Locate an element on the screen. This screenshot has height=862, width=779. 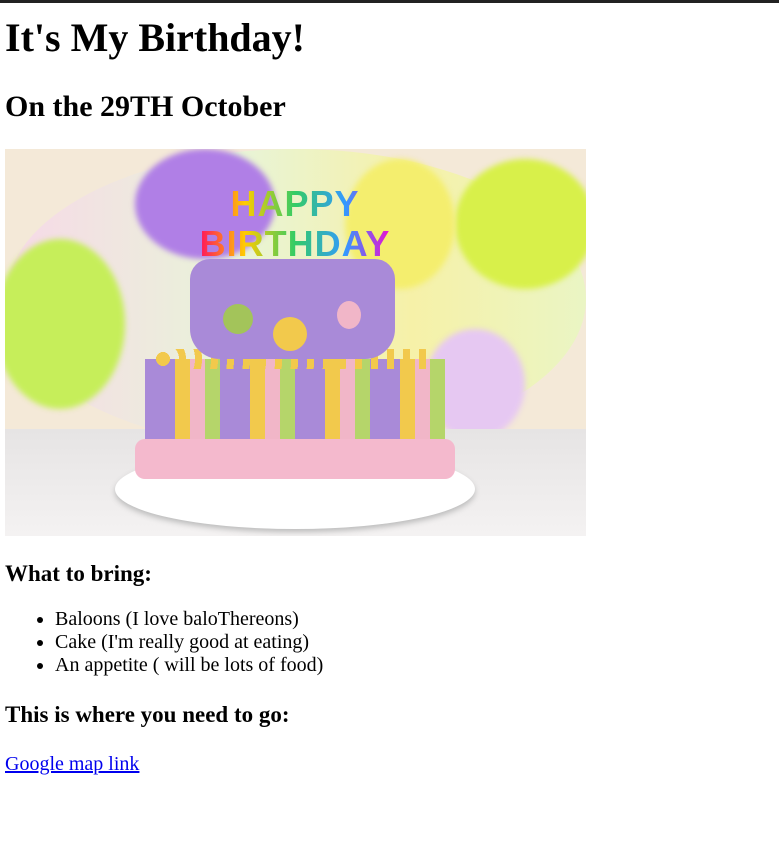
list-item: An appetite ( will be lots of food) is located at coordinates (414, 665).